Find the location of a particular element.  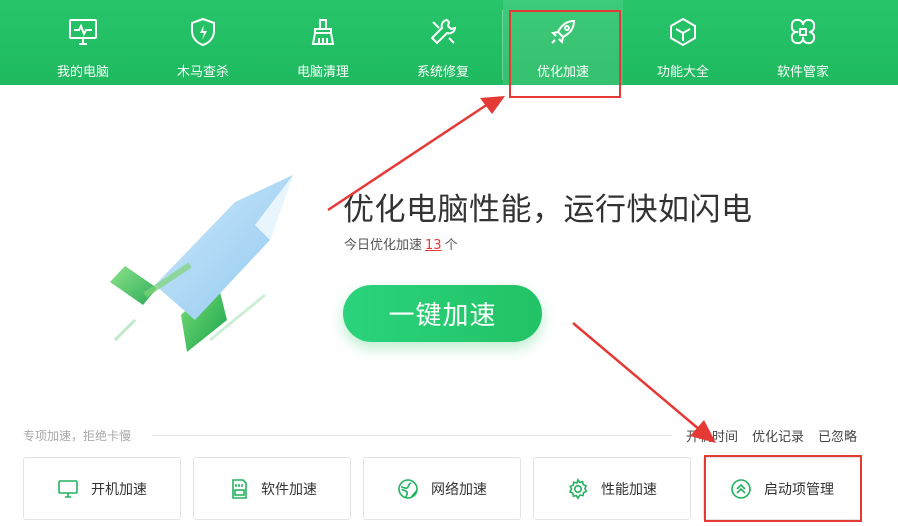

section-links: 开机时间 优化记录 已忽略 is located at coordinates (771, 435).